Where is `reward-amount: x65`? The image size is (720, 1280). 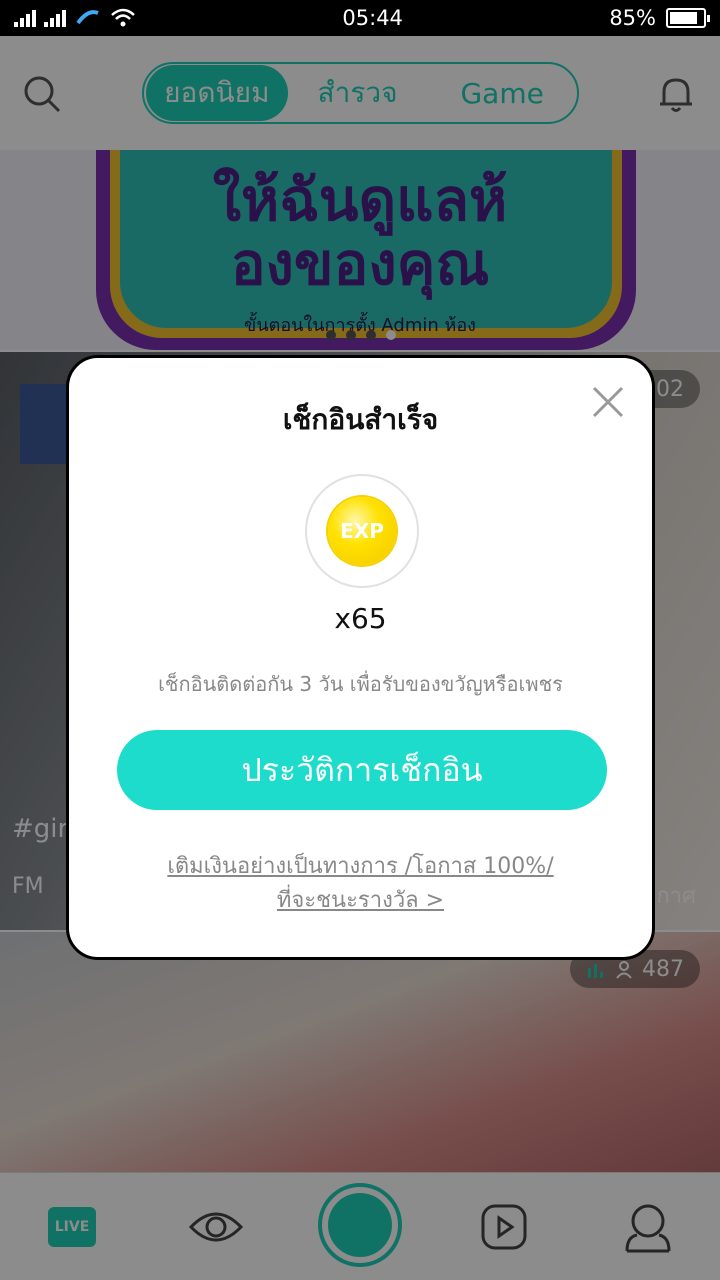 reward-amount: x65 is located at coordinates (360, 618).